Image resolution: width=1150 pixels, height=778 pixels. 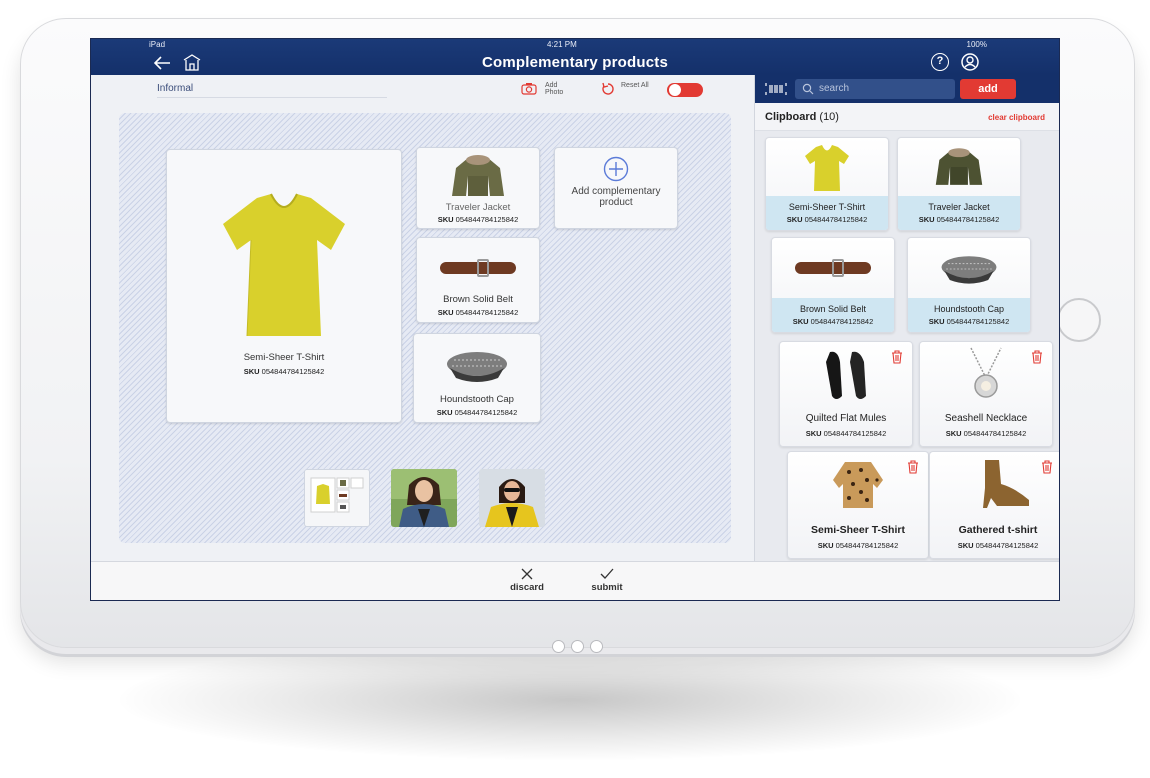 I want to click on toggle-knob, so click(x=675, y=90).